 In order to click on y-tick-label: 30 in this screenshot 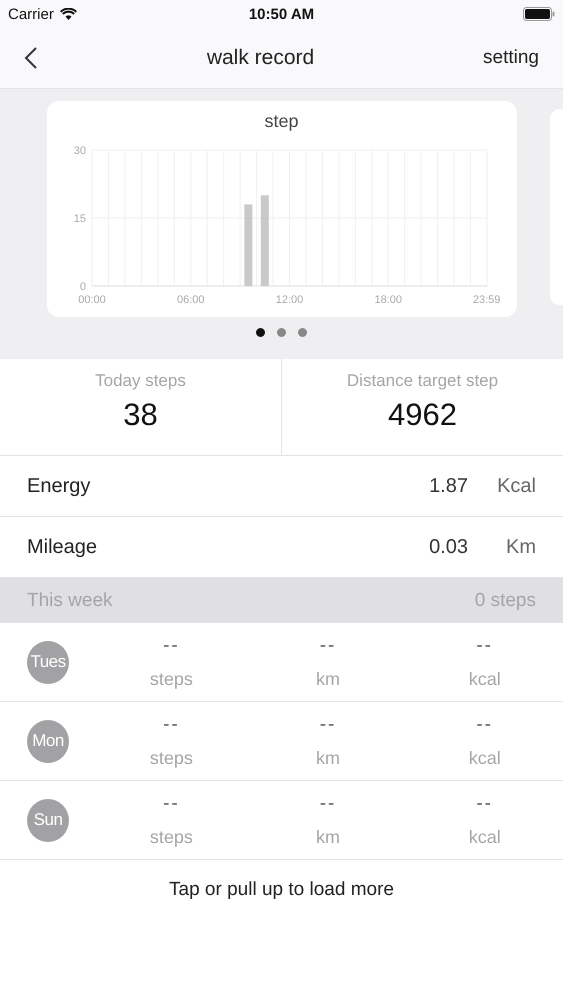, I will do `click(79, 151)`.